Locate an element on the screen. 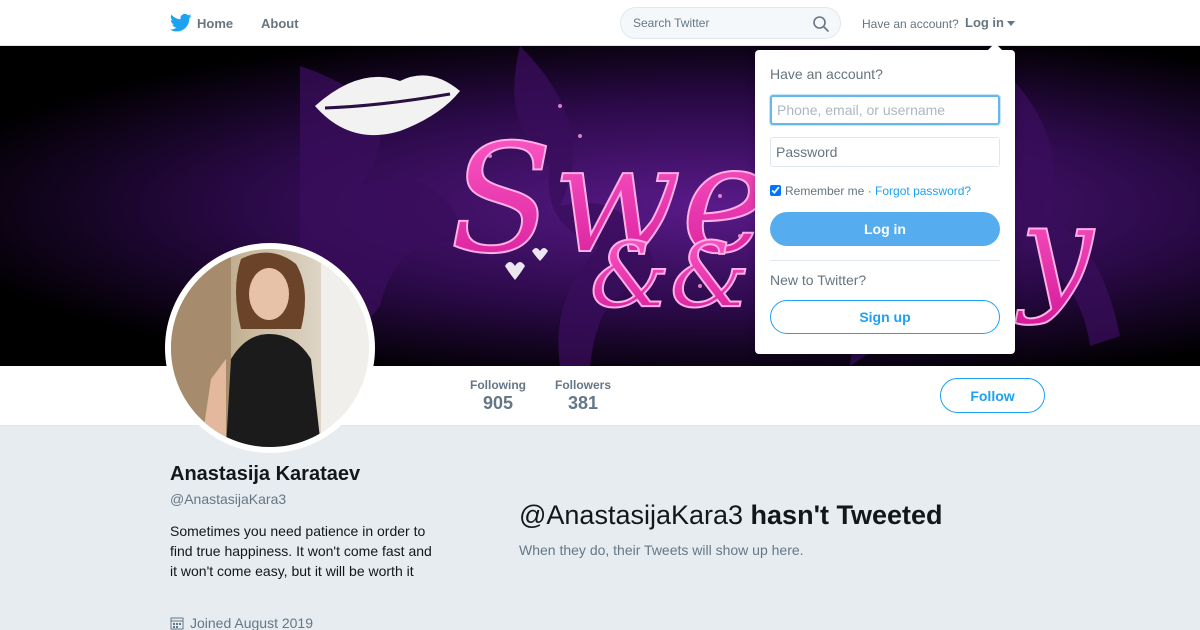 Image resolution: width=1200 pixels, height=630 pixels. empty-timeline-title: @AnastasijaKara3 hasn't Tweeted is located at coordinates (731, 515).